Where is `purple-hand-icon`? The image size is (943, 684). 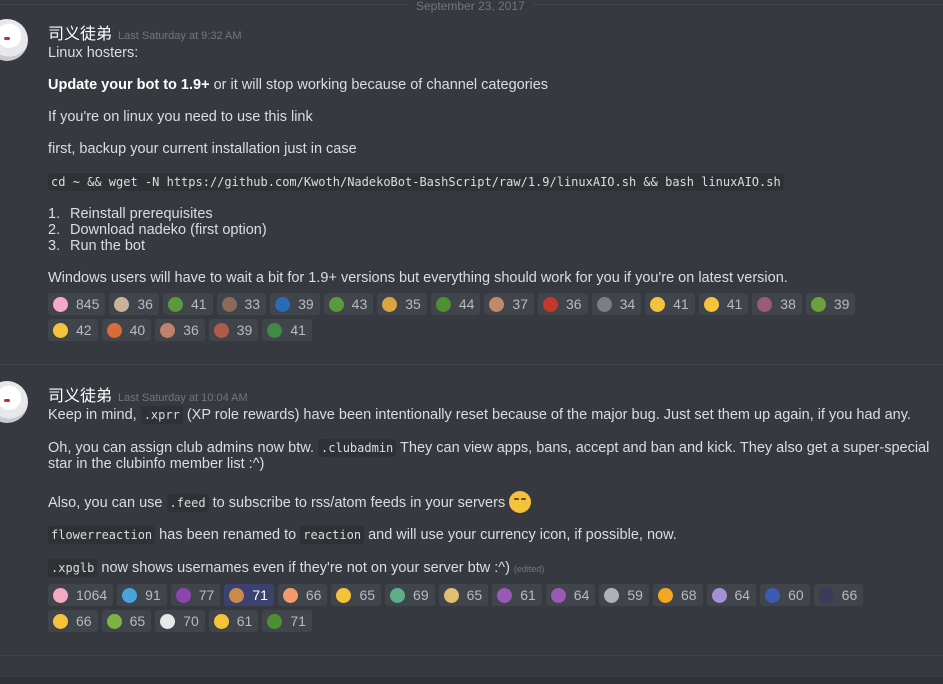
purple-hand-icon is located at coordinates (505, 595).